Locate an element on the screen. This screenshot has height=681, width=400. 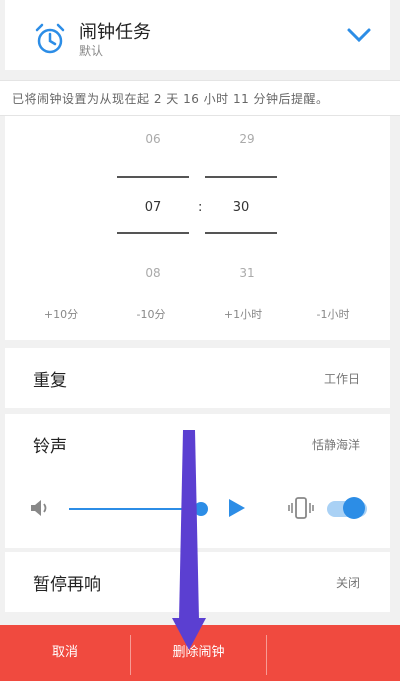
plus-1-hour-button: +1小时 is located at coordinates (243, 314).